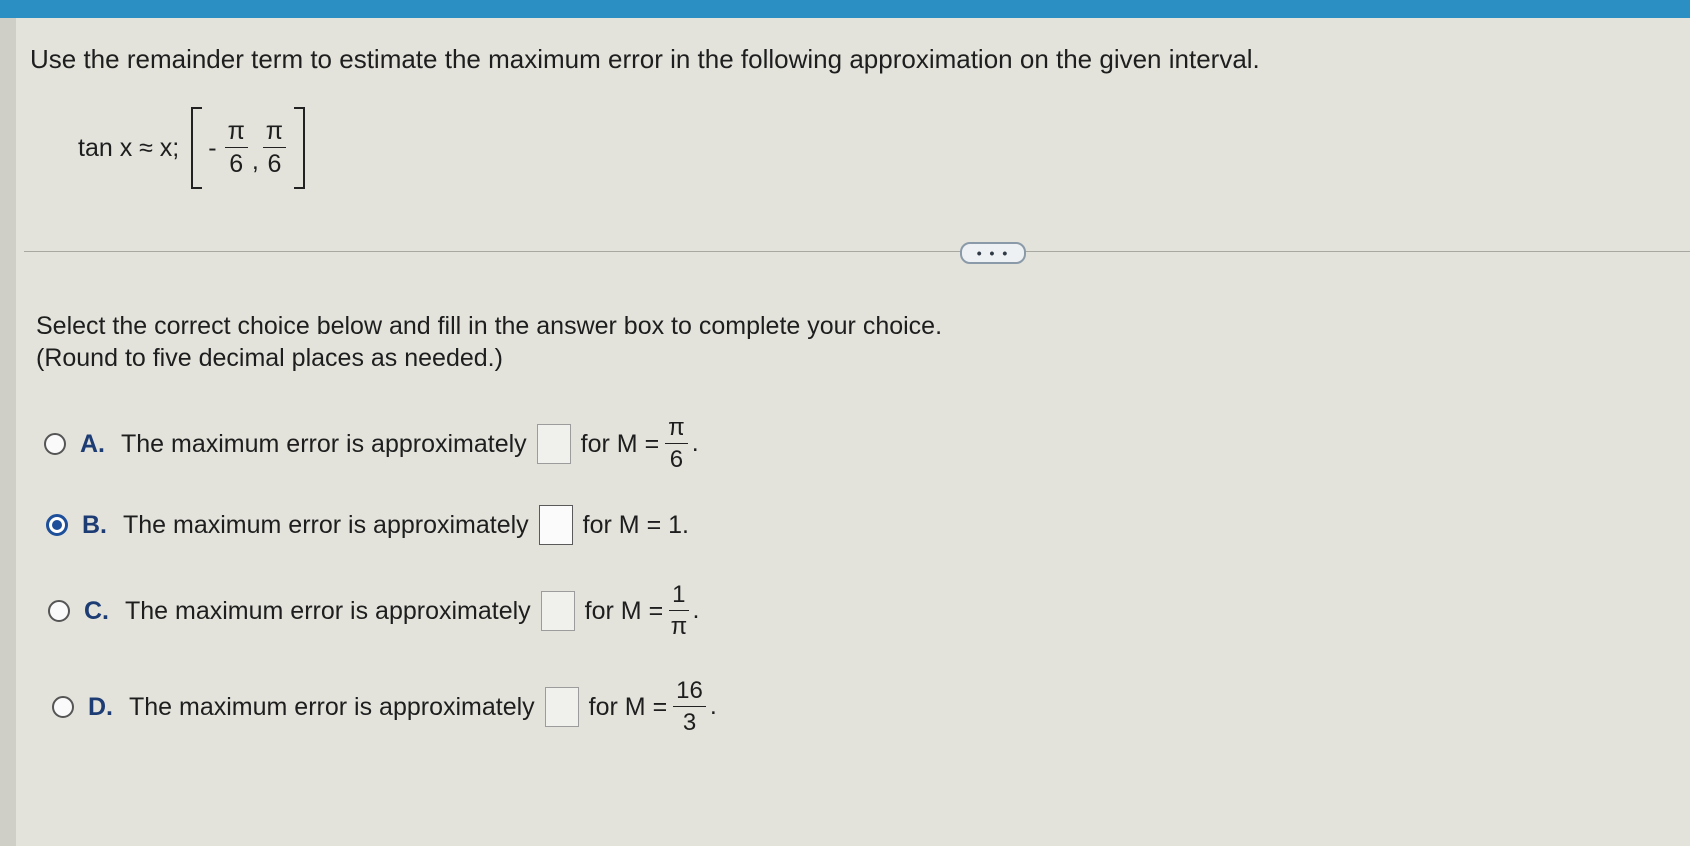 The image size is (1690, 846). Describe the element at coordinates (993, 253) in the screenshot. I see `expand-more-button: • • •` at that location.